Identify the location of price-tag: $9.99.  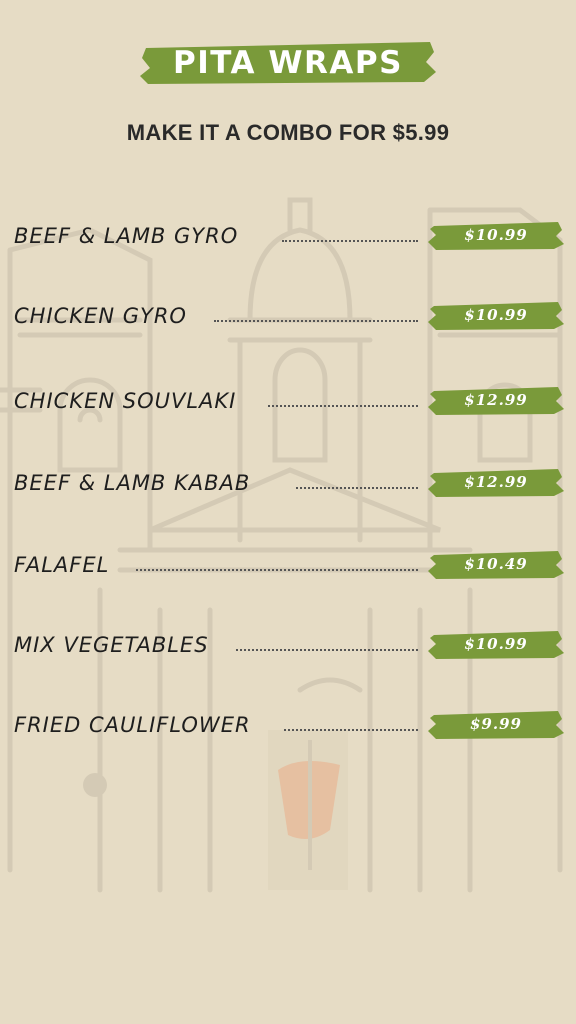
(496, 724).